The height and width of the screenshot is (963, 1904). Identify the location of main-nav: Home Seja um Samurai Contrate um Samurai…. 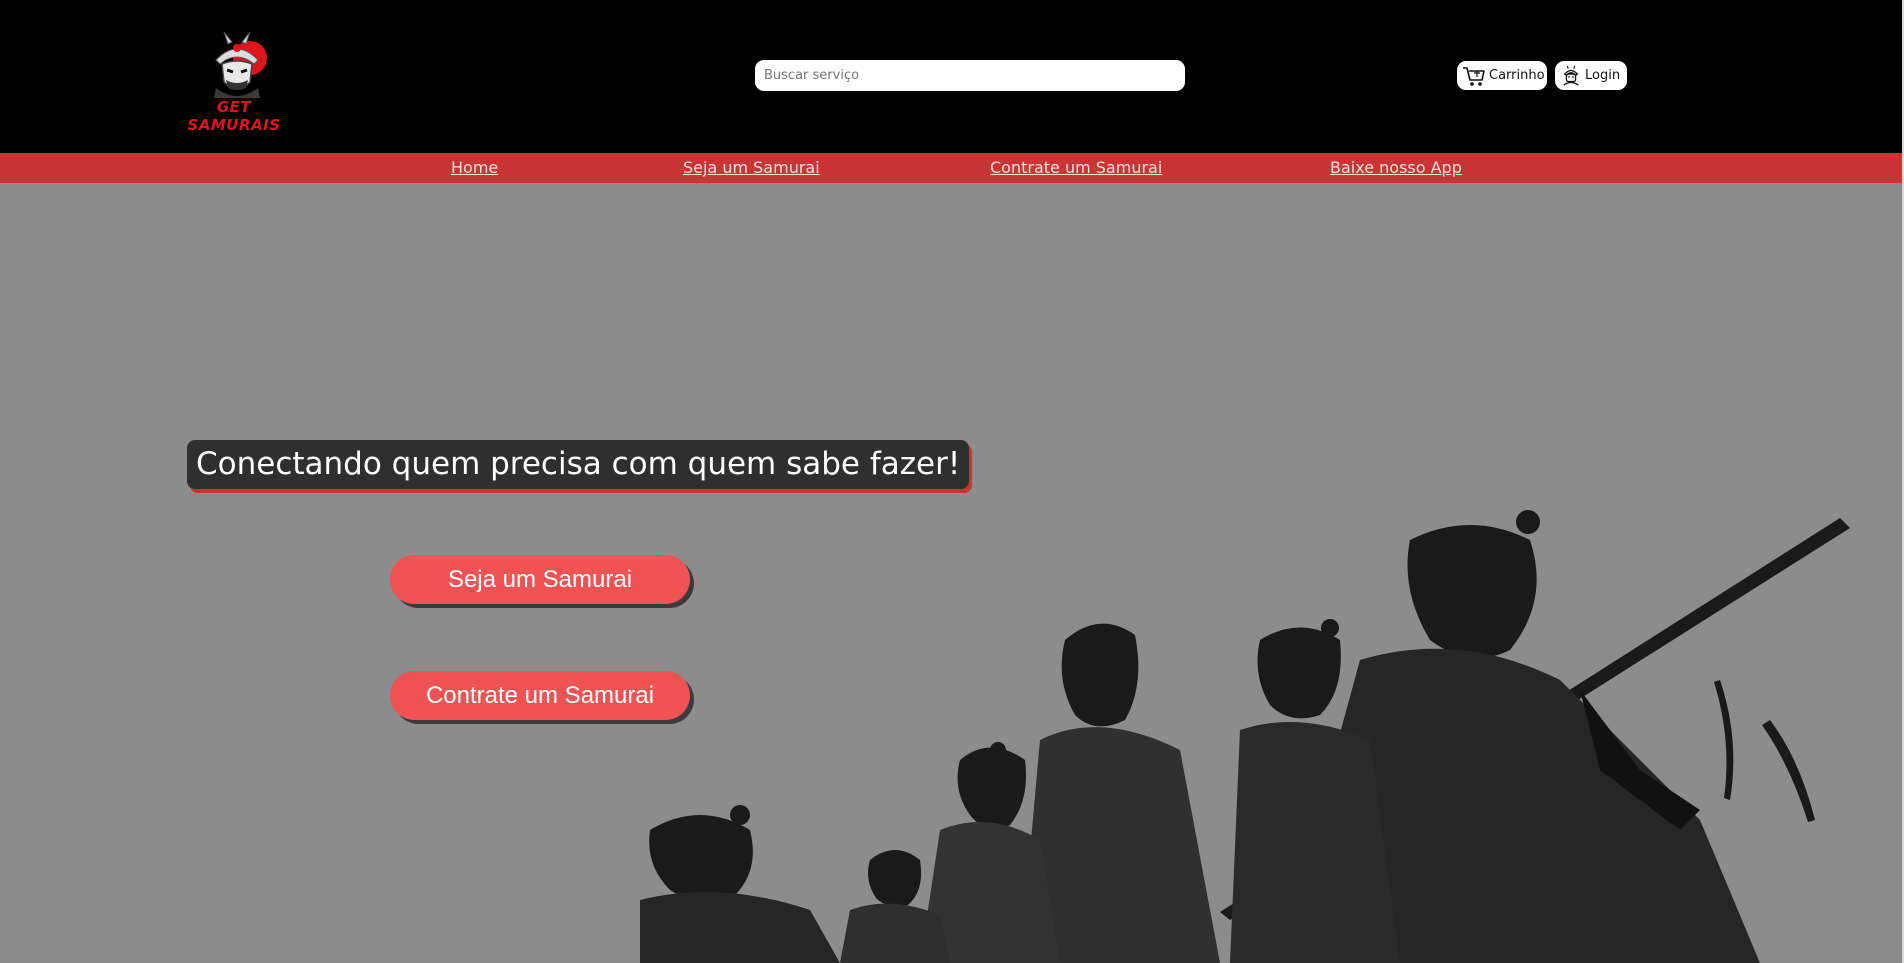
(952, 168).